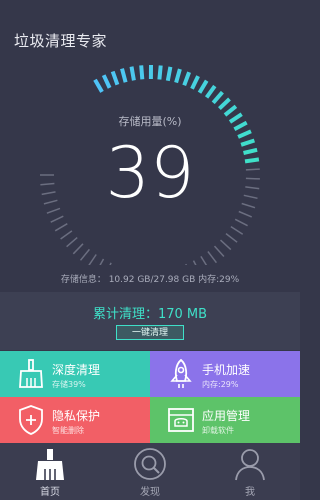 The image size is (320, 500). What do you see at coordinates (150, 121) in the screenshot?
I see `gauge-label: 存储用量(%)` at bounding box center [150, 121].